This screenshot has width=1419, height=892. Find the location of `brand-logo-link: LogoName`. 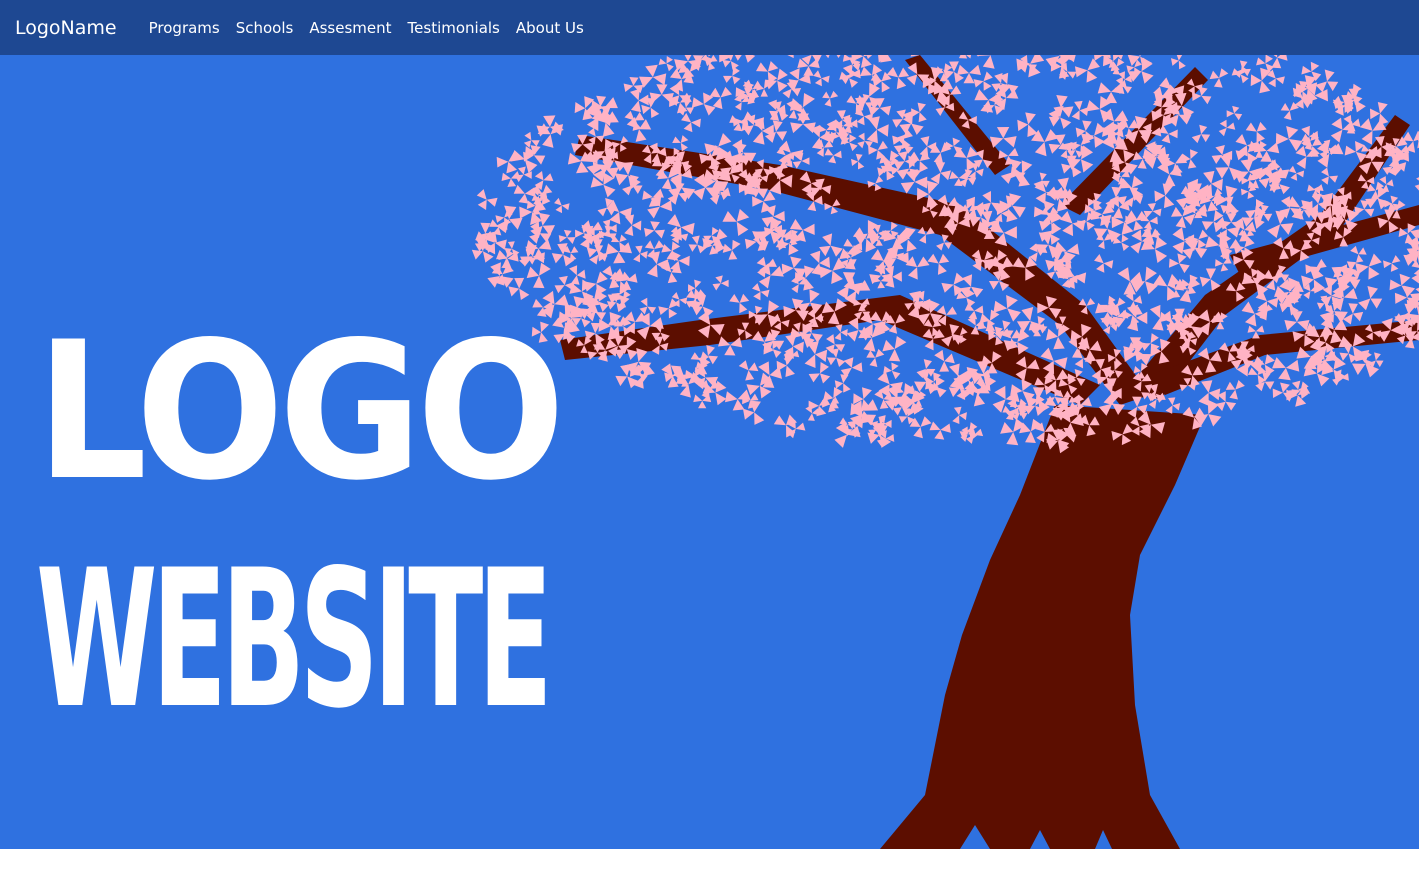

brand-logo-link: LogoName is located at coordinates (66, 28).